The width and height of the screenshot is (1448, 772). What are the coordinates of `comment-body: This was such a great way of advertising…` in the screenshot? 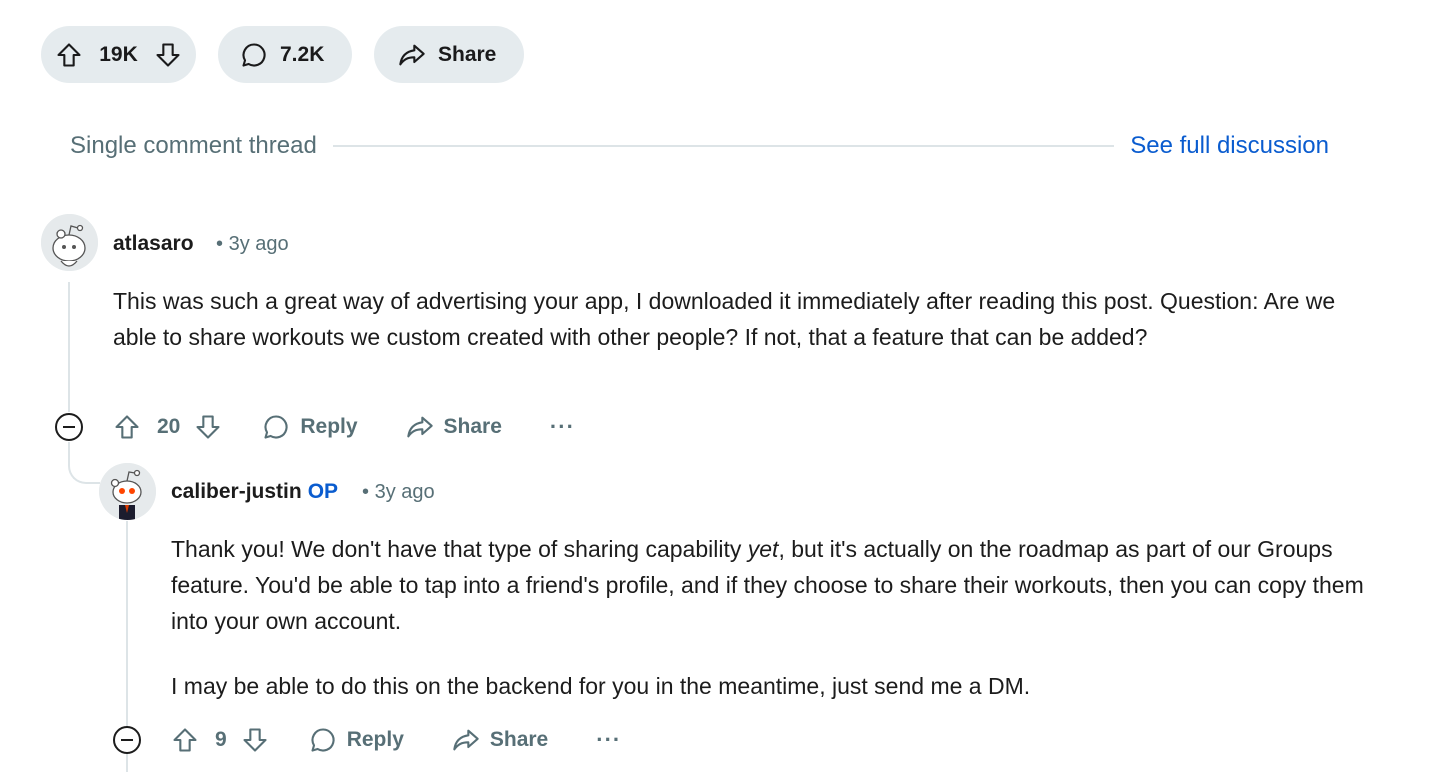 It's located at (728, 319).